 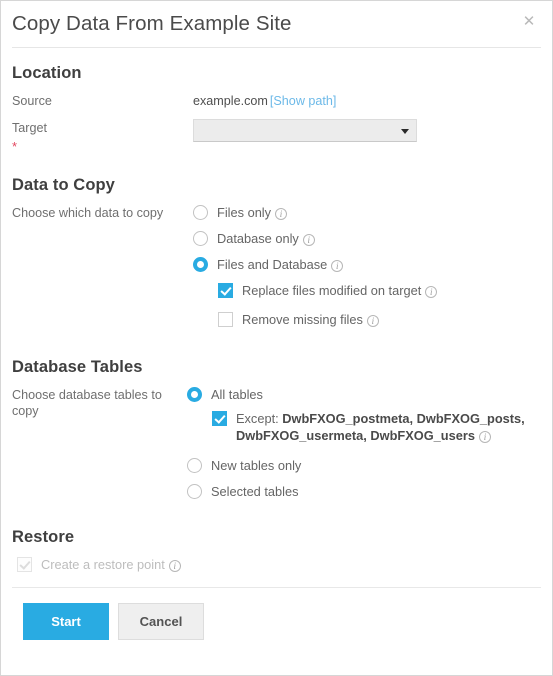 I want to click on page-title: Copy Data From Example Site, so click(x=152, y=23).